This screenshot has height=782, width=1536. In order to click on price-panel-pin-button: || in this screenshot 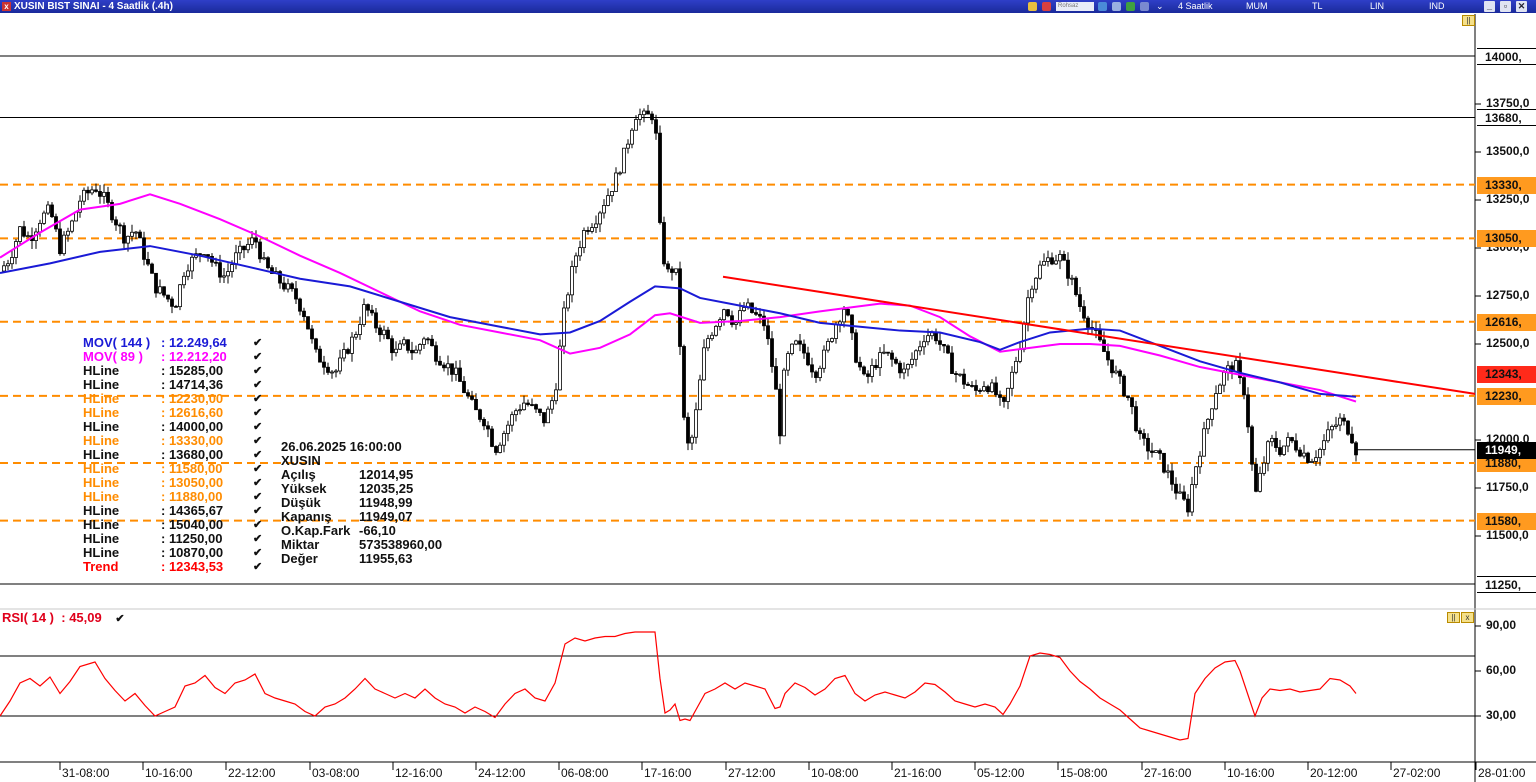, I will do `click(1468, 20)`.